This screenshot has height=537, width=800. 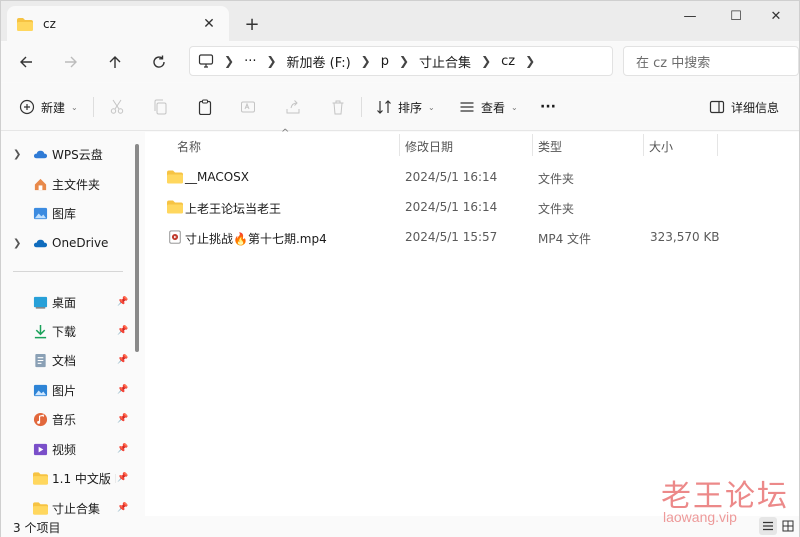 What do you see at coordinates (40, 360) in the screenshot?
I see `documents-icon` at bounding box center [40, 360].